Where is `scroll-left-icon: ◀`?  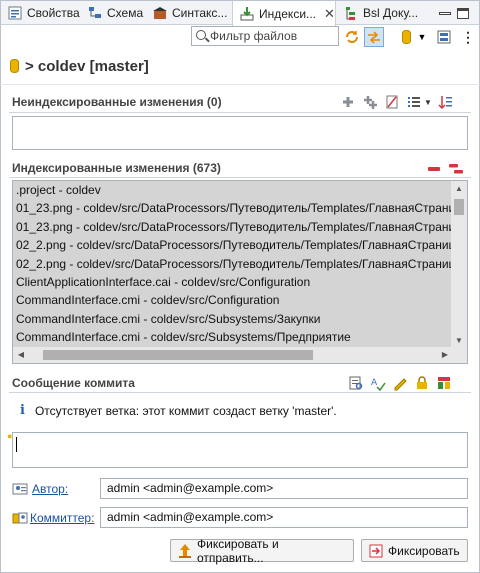 scroll-left-icon: ◀ is located at coordinates (21, 355).